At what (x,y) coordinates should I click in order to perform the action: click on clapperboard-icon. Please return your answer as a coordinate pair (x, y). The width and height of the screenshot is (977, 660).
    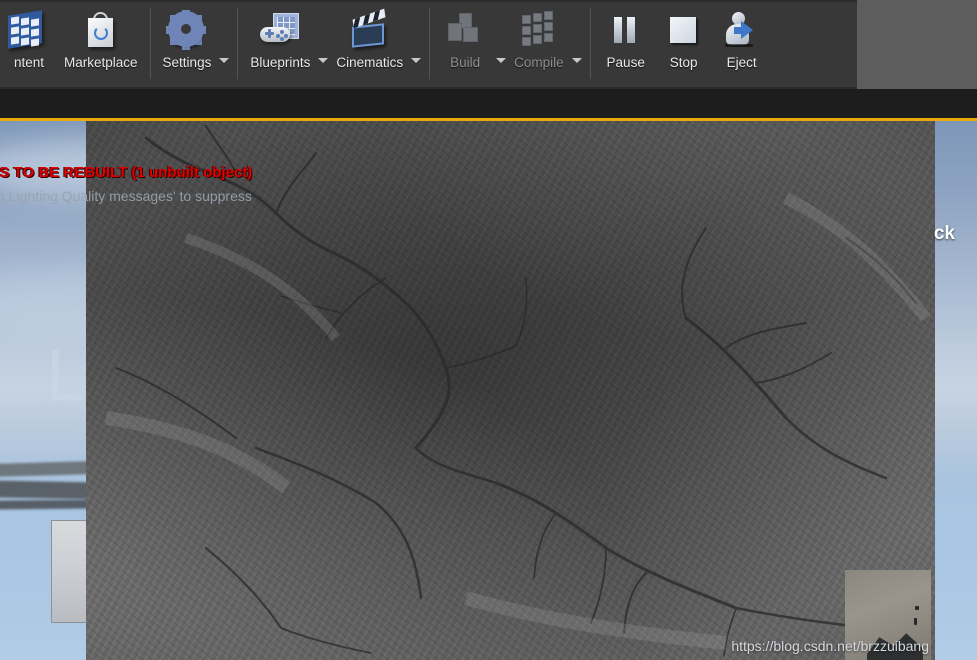
    Looking at the image, I should click on (370, 29).